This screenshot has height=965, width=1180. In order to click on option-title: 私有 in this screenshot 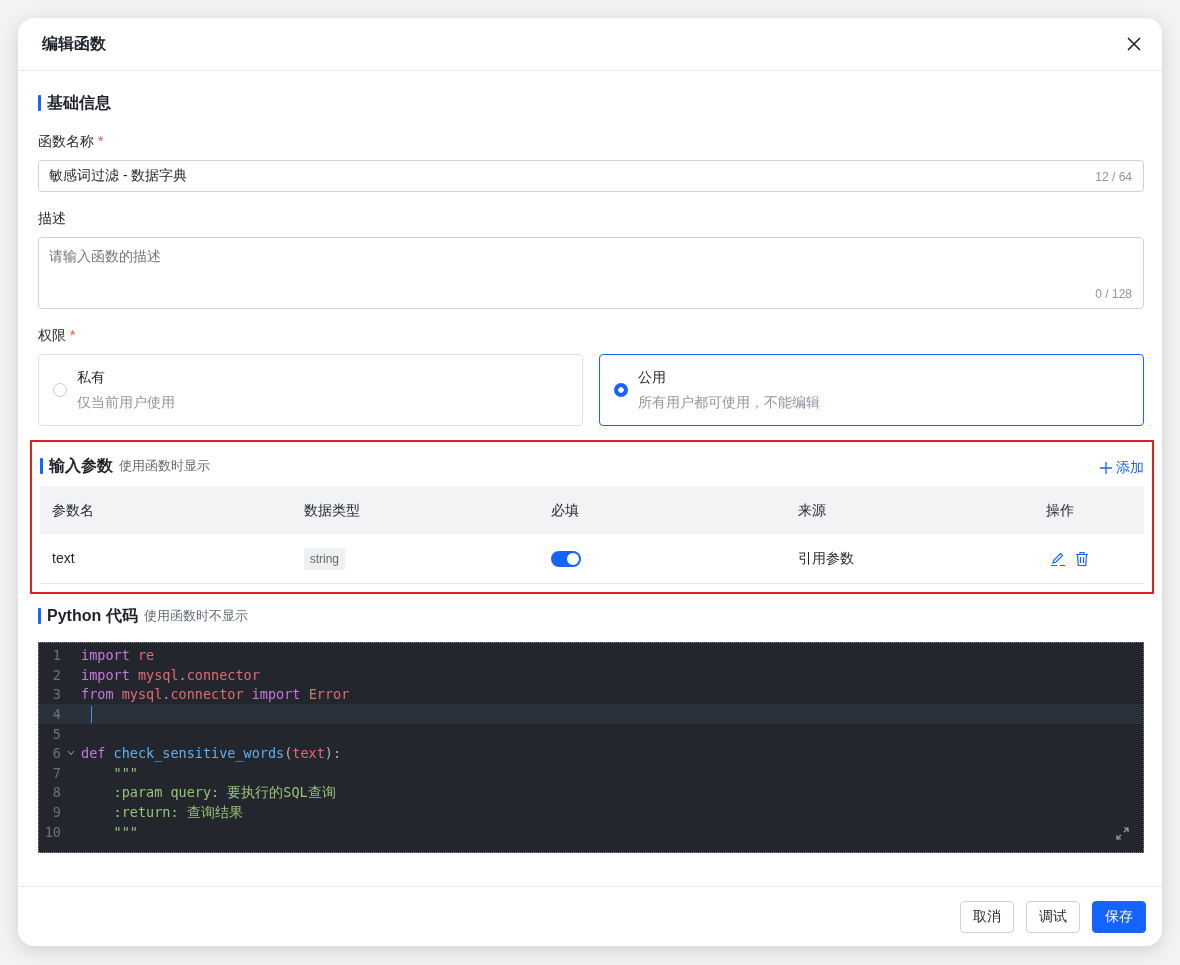, I will do `click(91, 377)`.